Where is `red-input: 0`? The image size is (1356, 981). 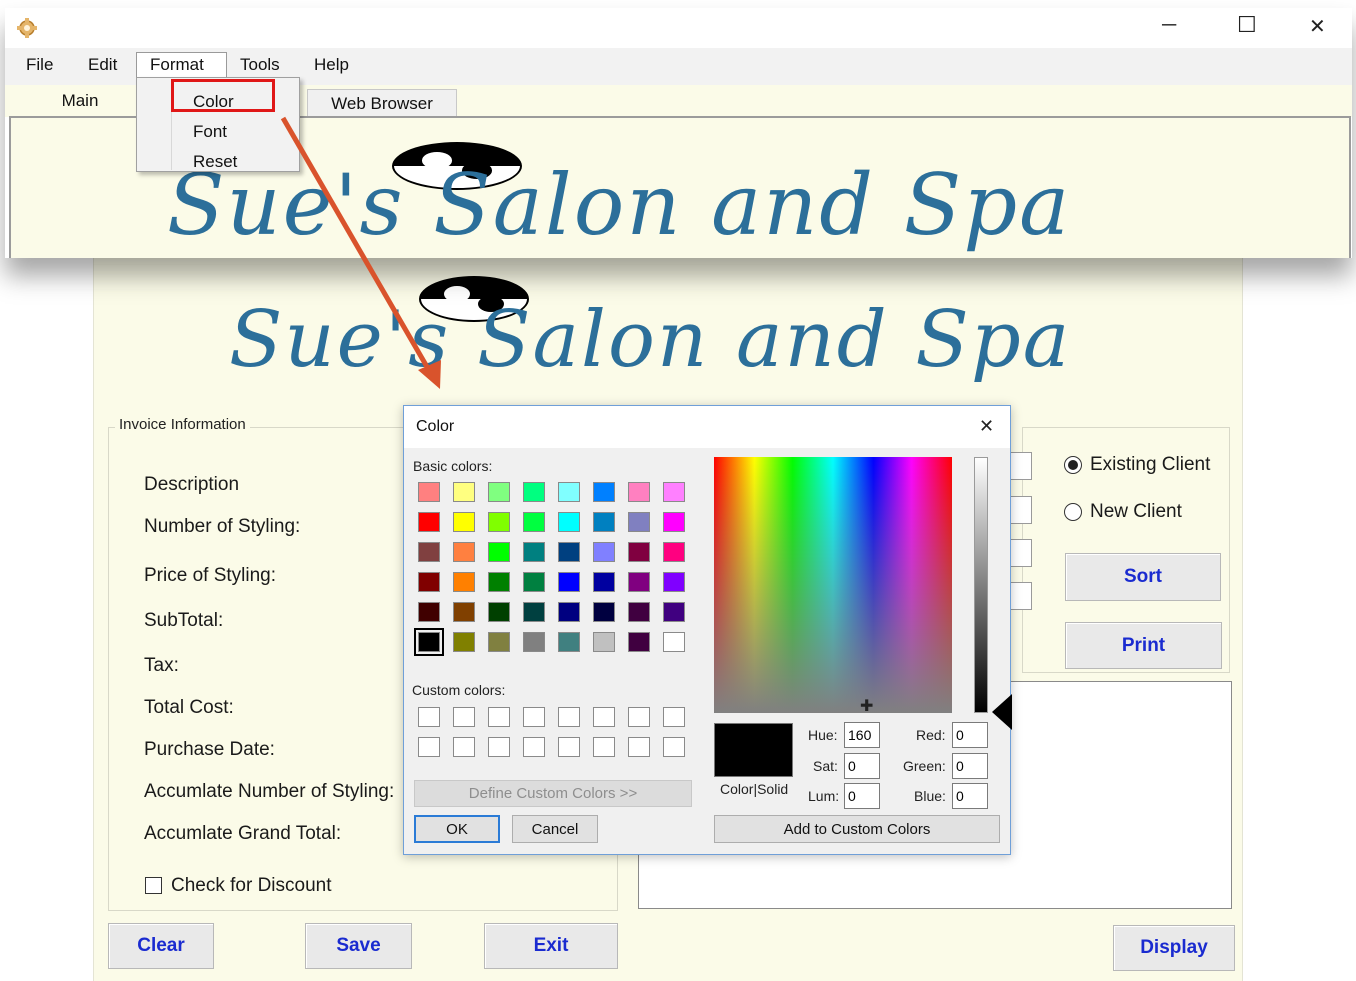
red-input: 0 is located at coordinates (970, 735).